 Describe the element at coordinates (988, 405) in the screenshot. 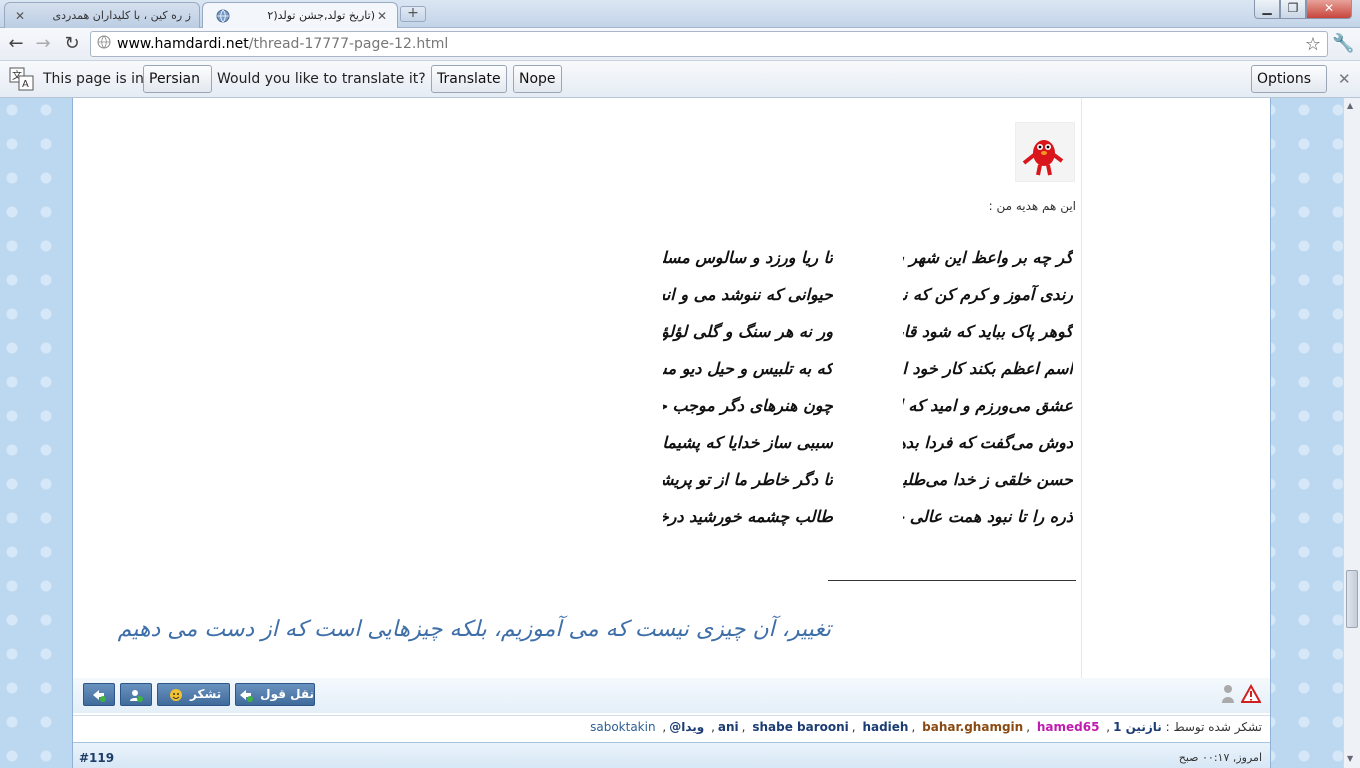

I see `hemistich-first: عشق می‌ورزم و امید که این فن شریف` at that location.